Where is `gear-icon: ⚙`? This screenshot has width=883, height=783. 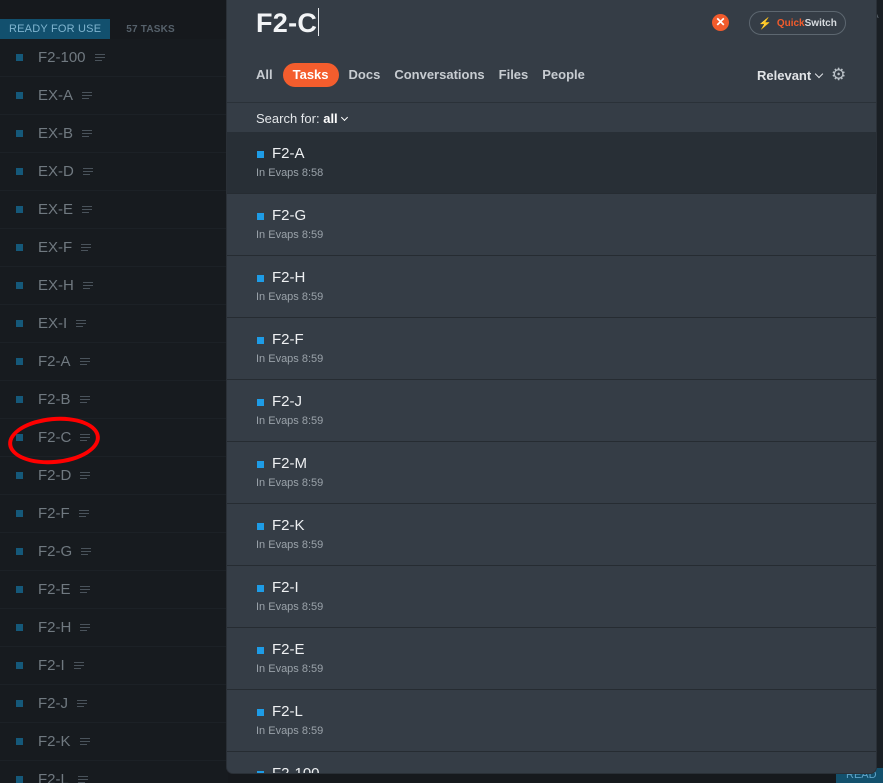
gear-icon: ⚙ is located at coordinates (838, 74).